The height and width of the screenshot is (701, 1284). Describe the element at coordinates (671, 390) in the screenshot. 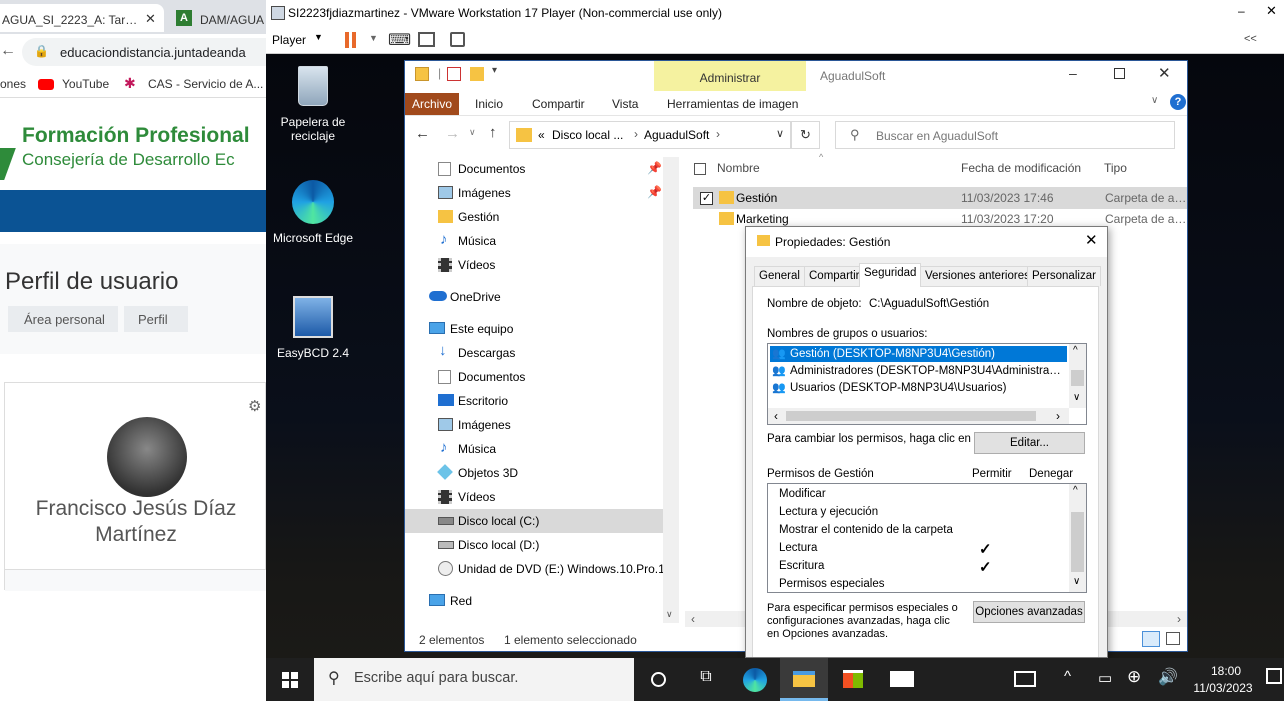

I see `nav-scrollbar: ∨` at that location.